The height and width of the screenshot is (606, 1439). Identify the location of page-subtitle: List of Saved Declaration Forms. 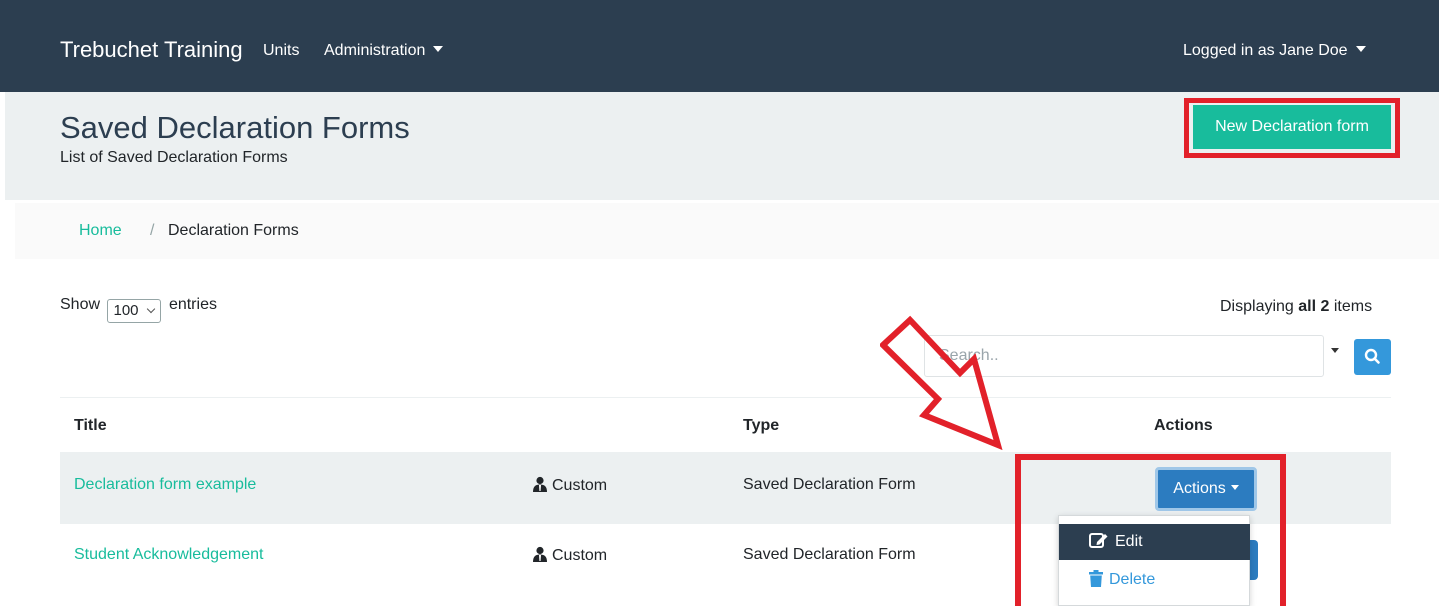
(174, 157).